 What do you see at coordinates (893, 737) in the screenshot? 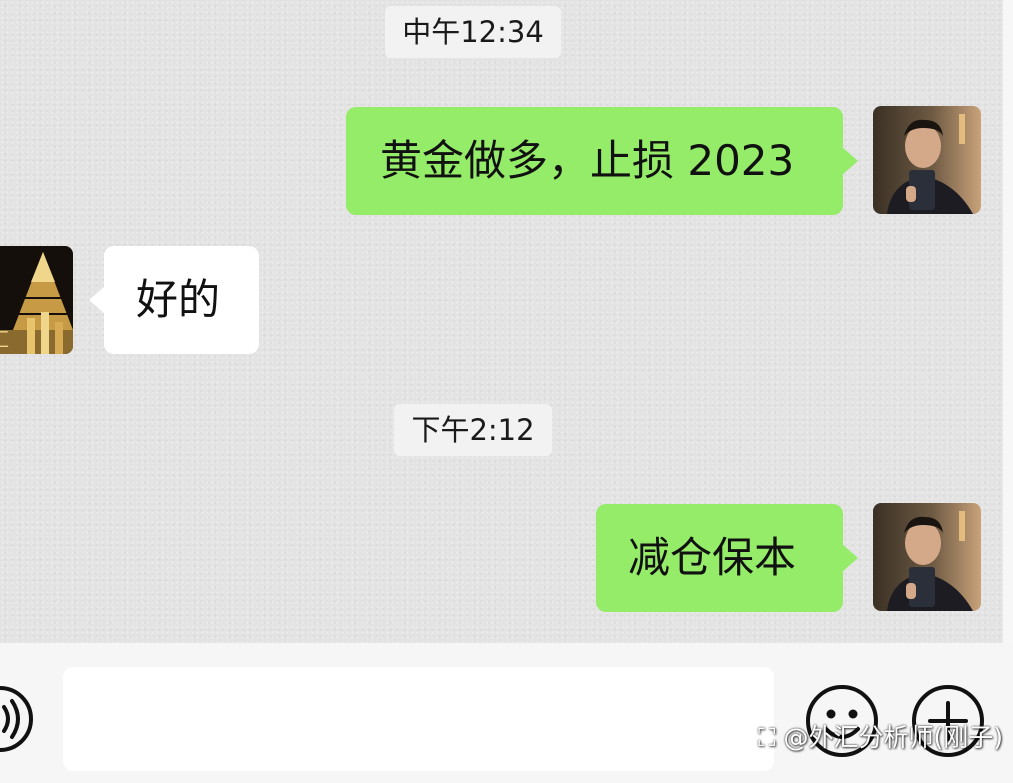
I see `watermark-text: @外汇分析师(刚子)` at bounding box center [893, 737].